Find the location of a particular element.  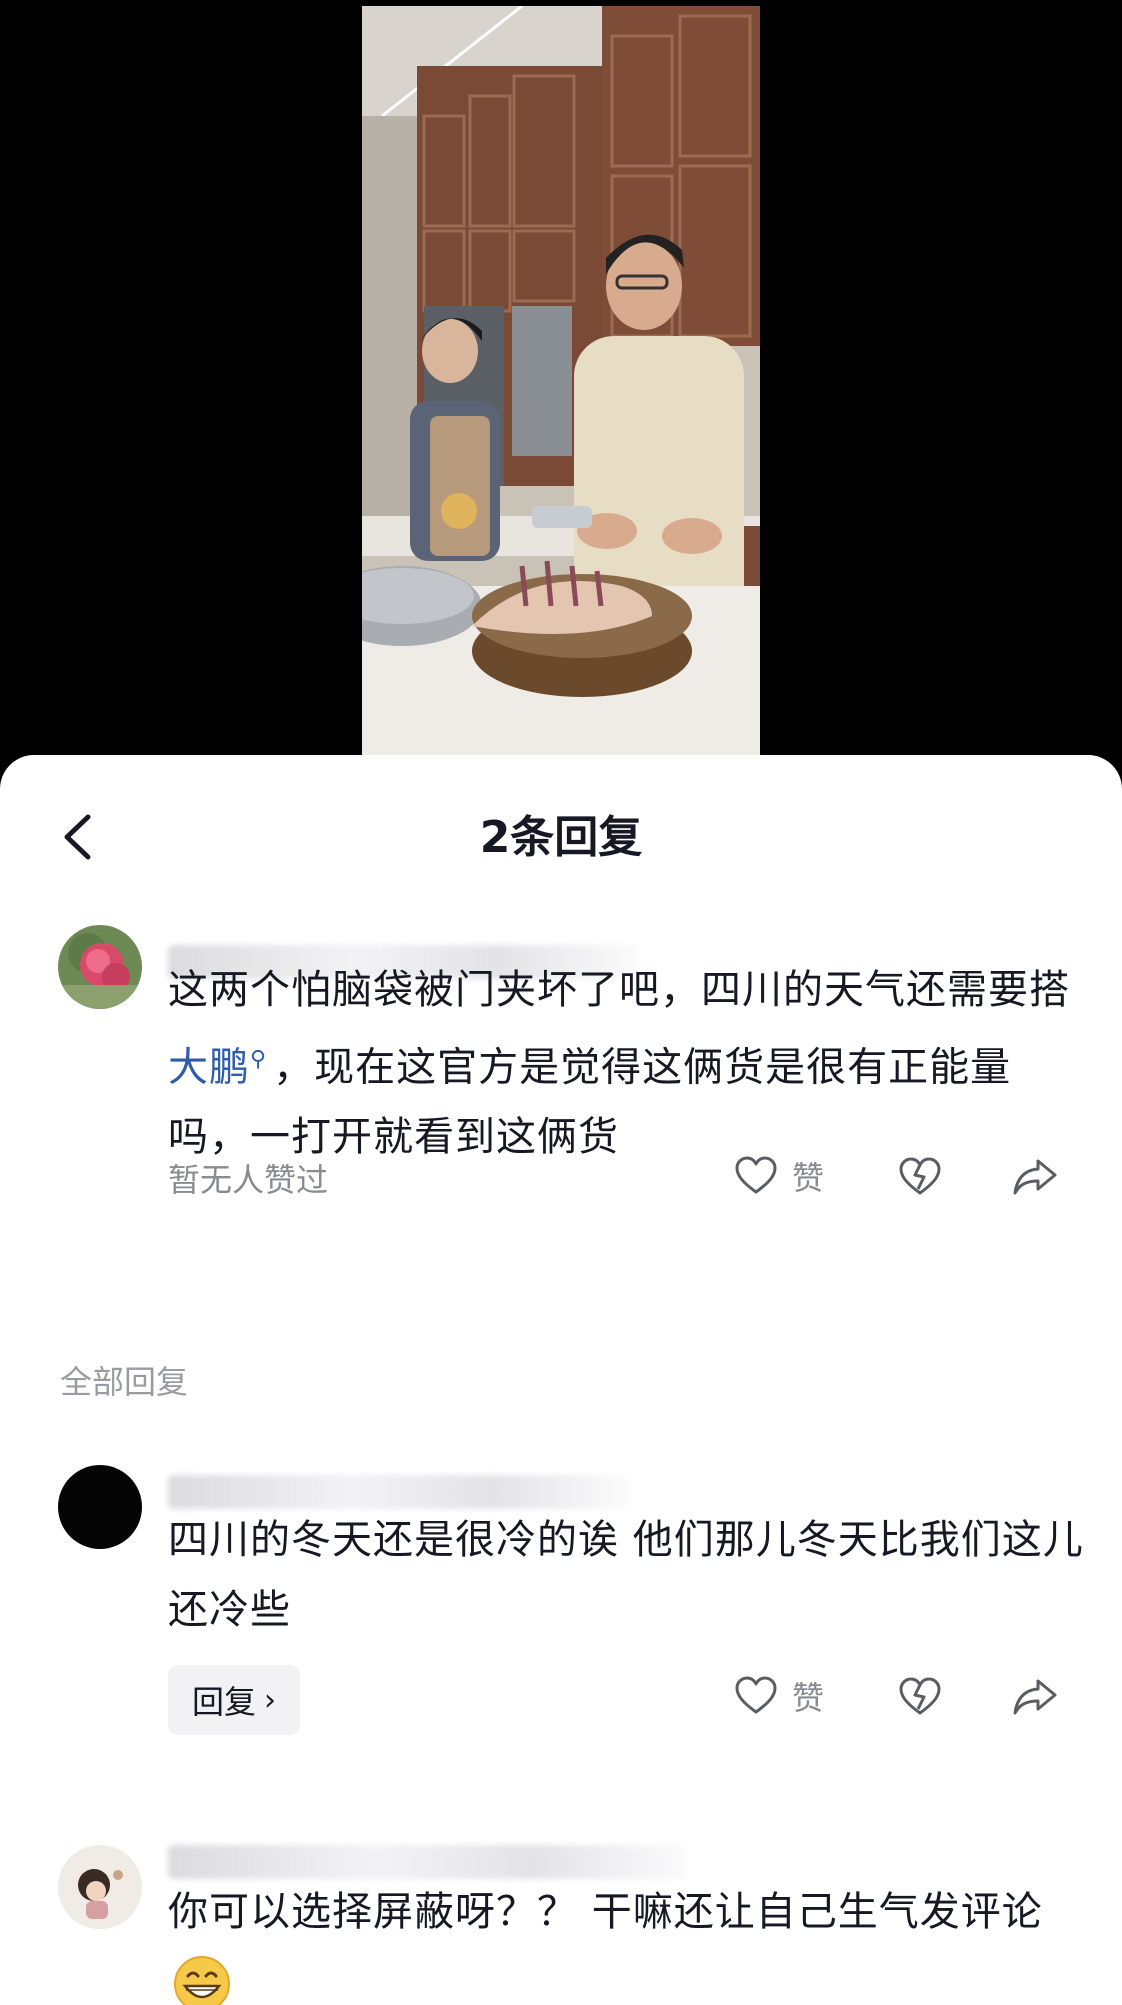

all-replies-label: 全部回复 is located at coordinates (124, 1382).